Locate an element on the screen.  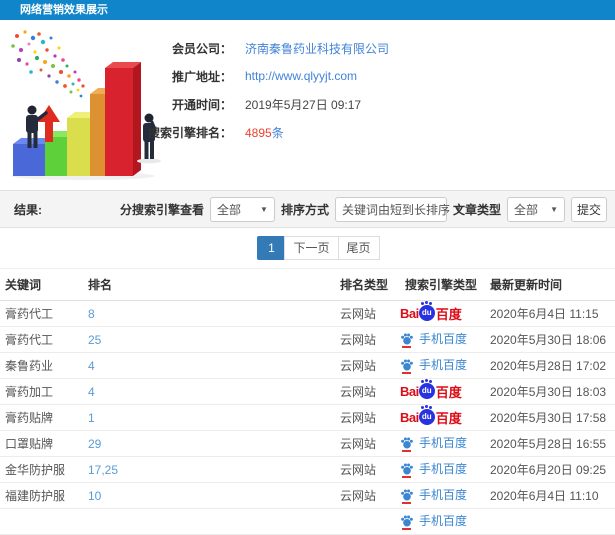
keyword-cell: 膏药贴牌 is located at coordinates (41, 417).